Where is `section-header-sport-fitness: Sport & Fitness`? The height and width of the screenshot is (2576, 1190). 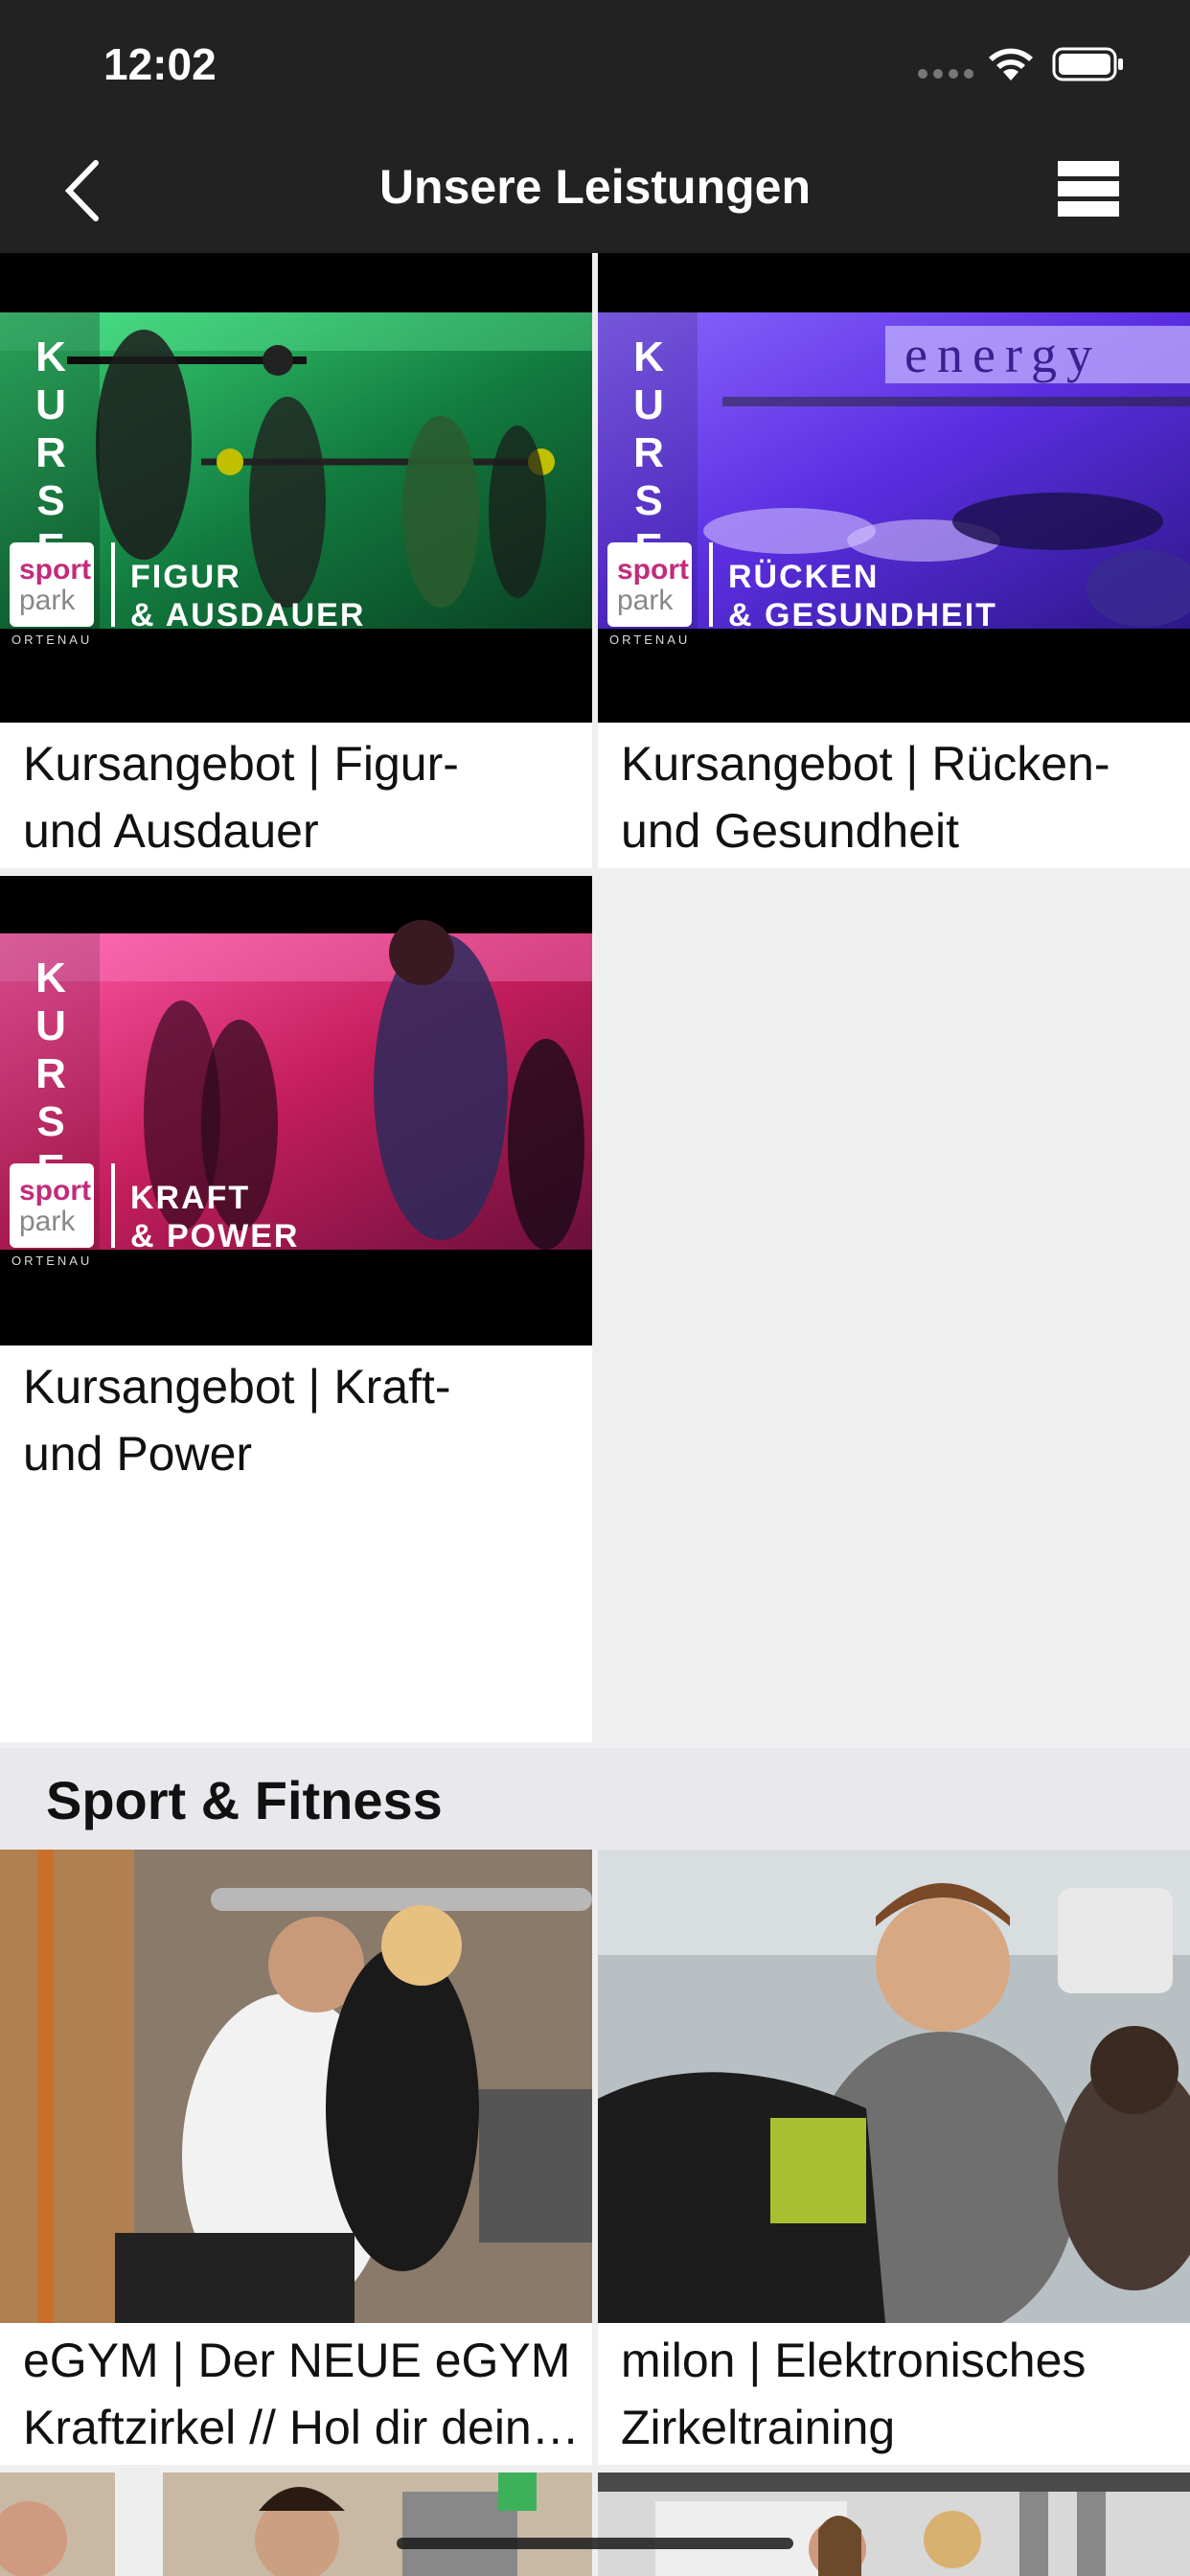
section-header-sport-fitness: Sport & Fitness is located at coordinates (595, 1799).